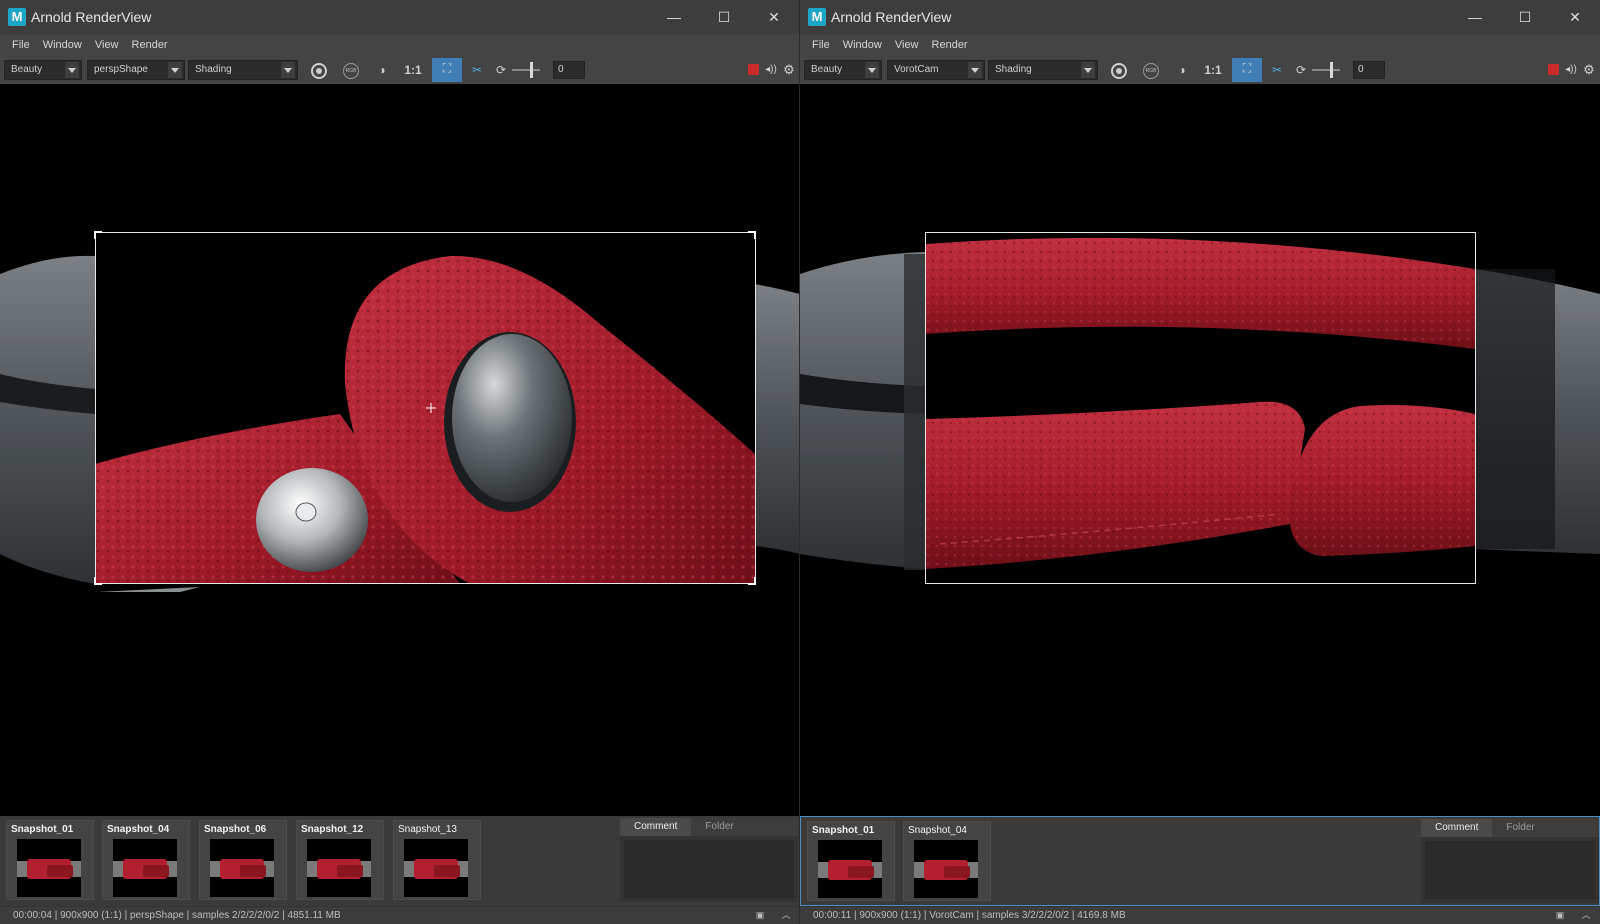  Describe the element at coordinates (817, 17) in the screenshot. I see `maya-logo-icon: M` at that location.